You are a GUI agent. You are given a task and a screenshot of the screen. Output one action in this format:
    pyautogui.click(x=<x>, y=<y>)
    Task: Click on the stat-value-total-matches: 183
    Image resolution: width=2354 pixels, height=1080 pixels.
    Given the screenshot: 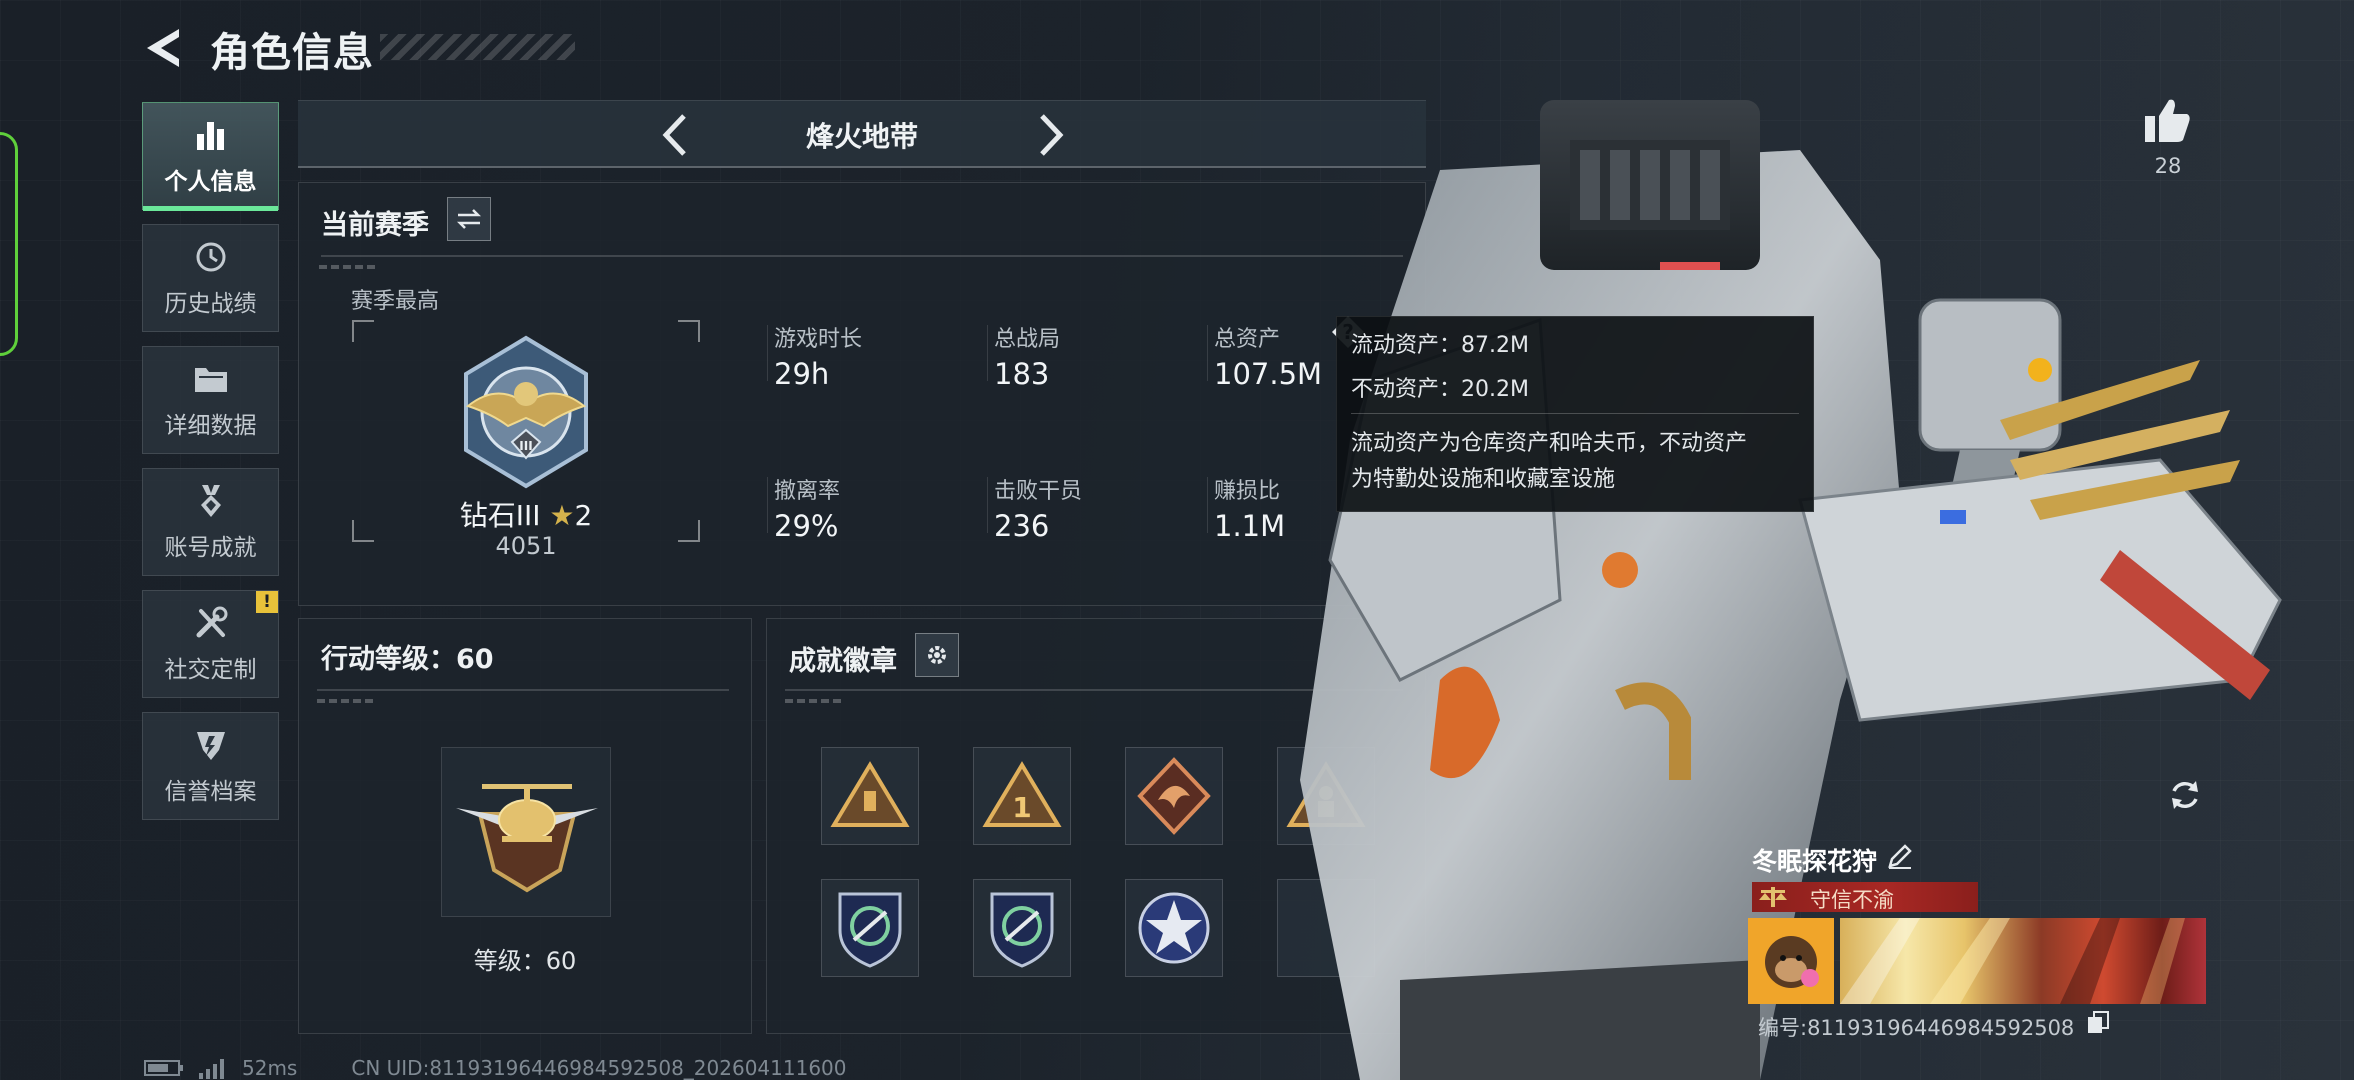 What is the action you would take?
    pyautogui.click(x=1022, y=374)
    